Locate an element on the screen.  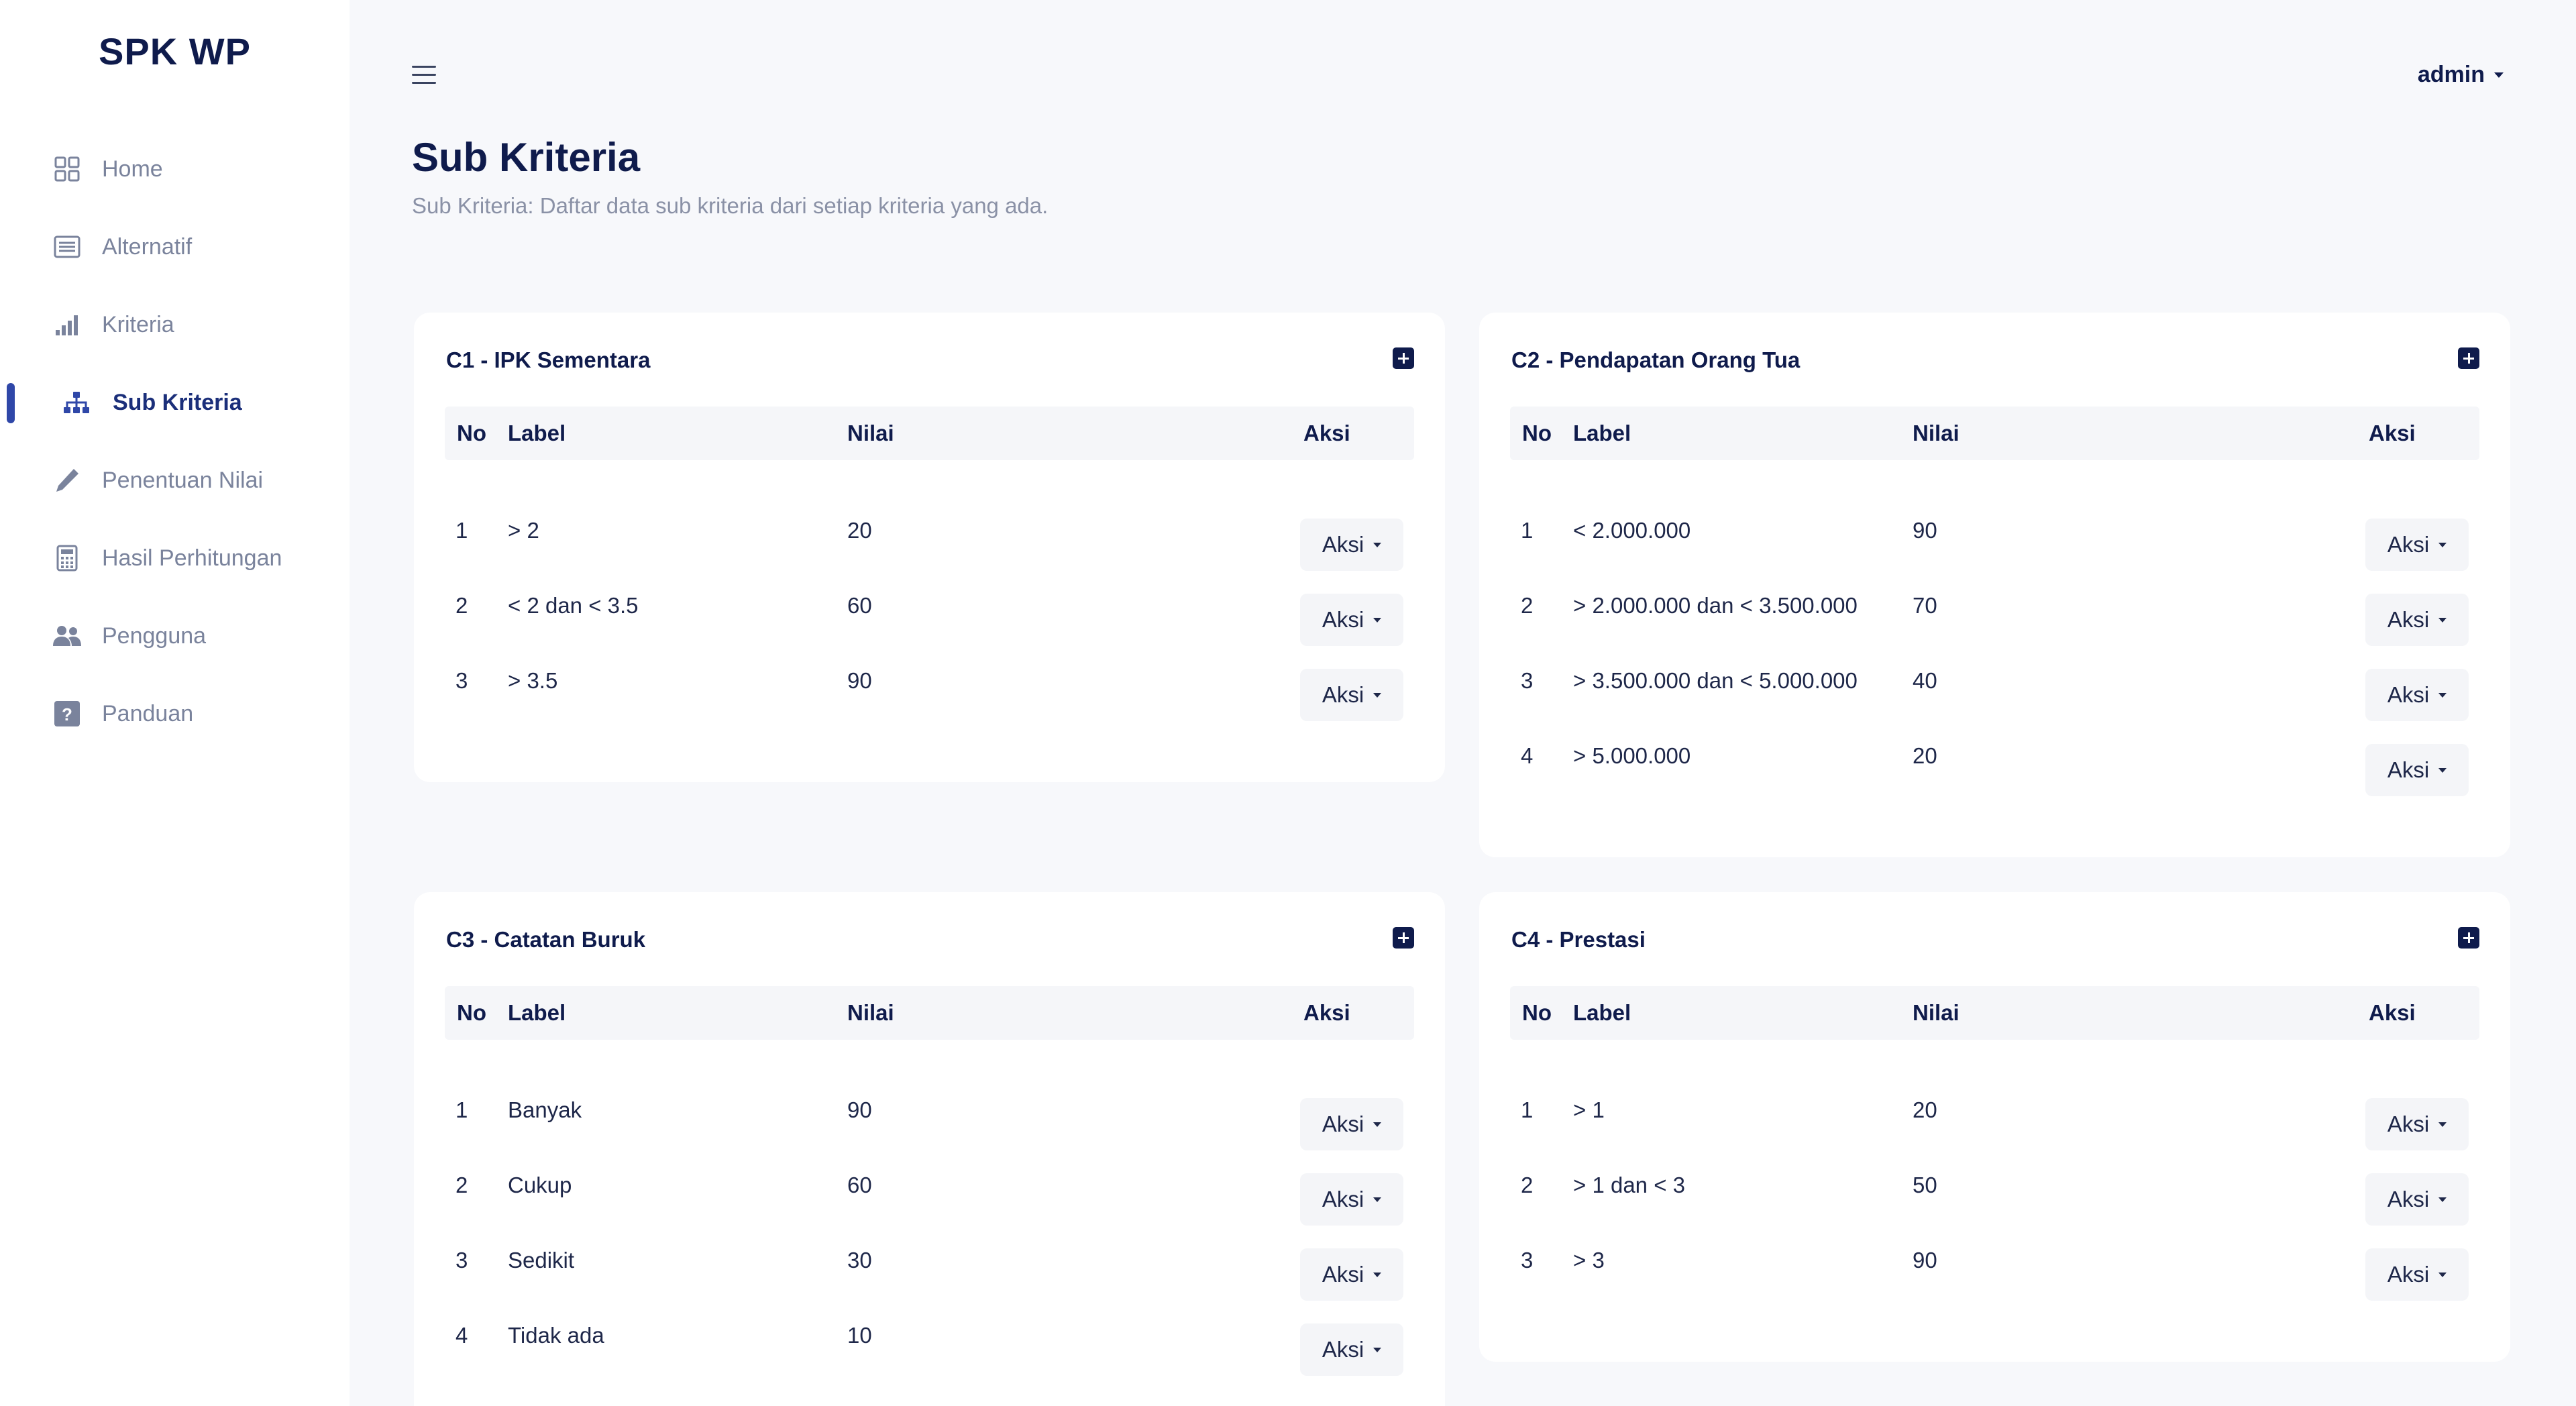
user-menu: admin is located at coordinates (2461, 75).